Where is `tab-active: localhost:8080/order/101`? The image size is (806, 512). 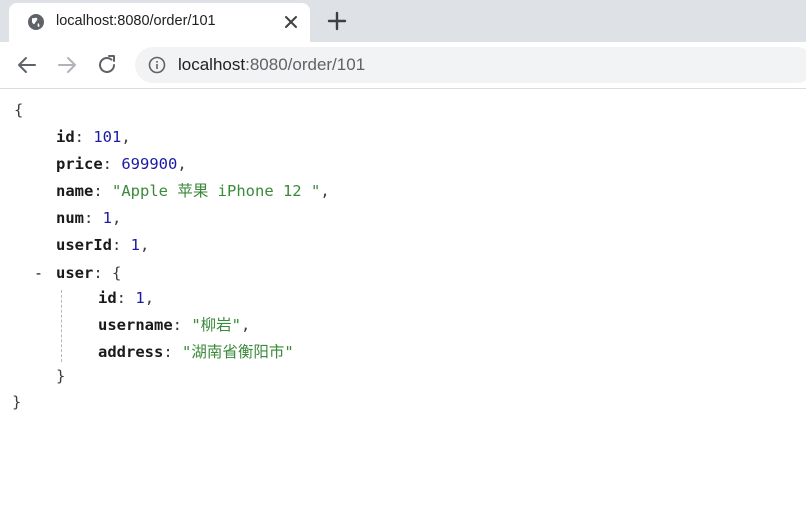 tab-active: localhost:8080/order/101 is located at coordinates (159, 22).